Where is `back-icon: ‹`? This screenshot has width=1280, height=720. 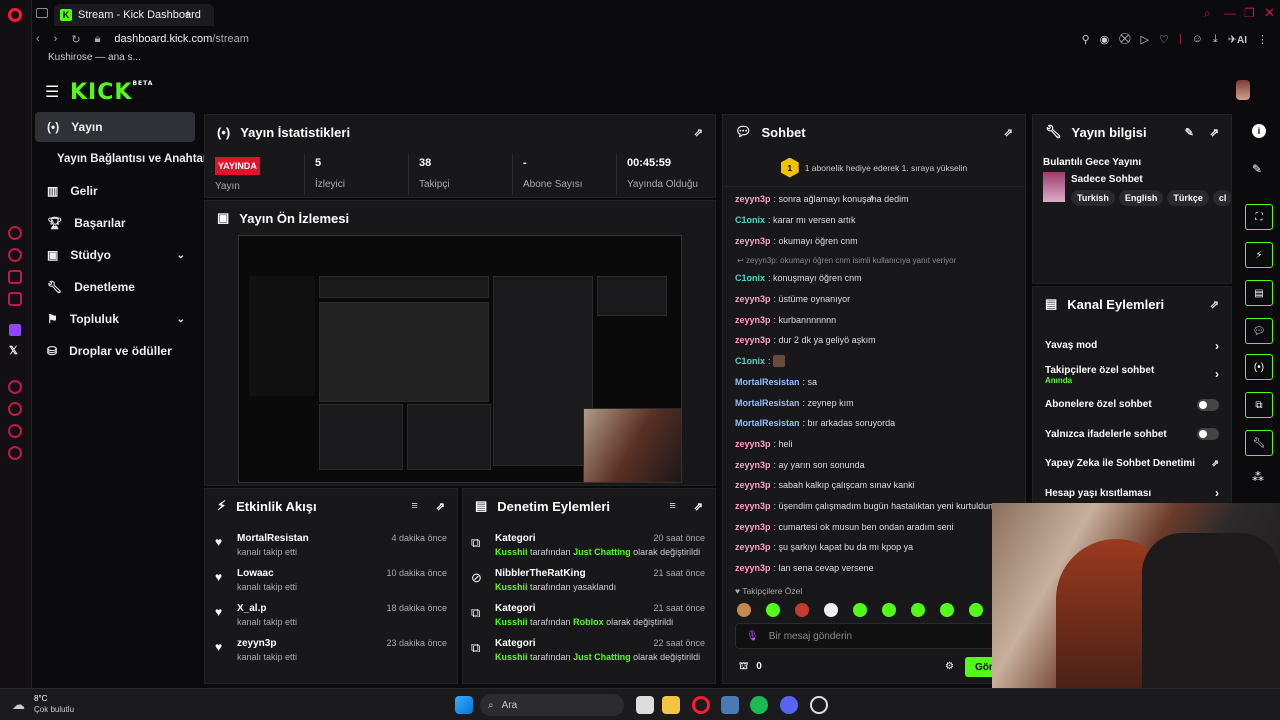 back-icon: ‹ is located at coordinates (38, 39).